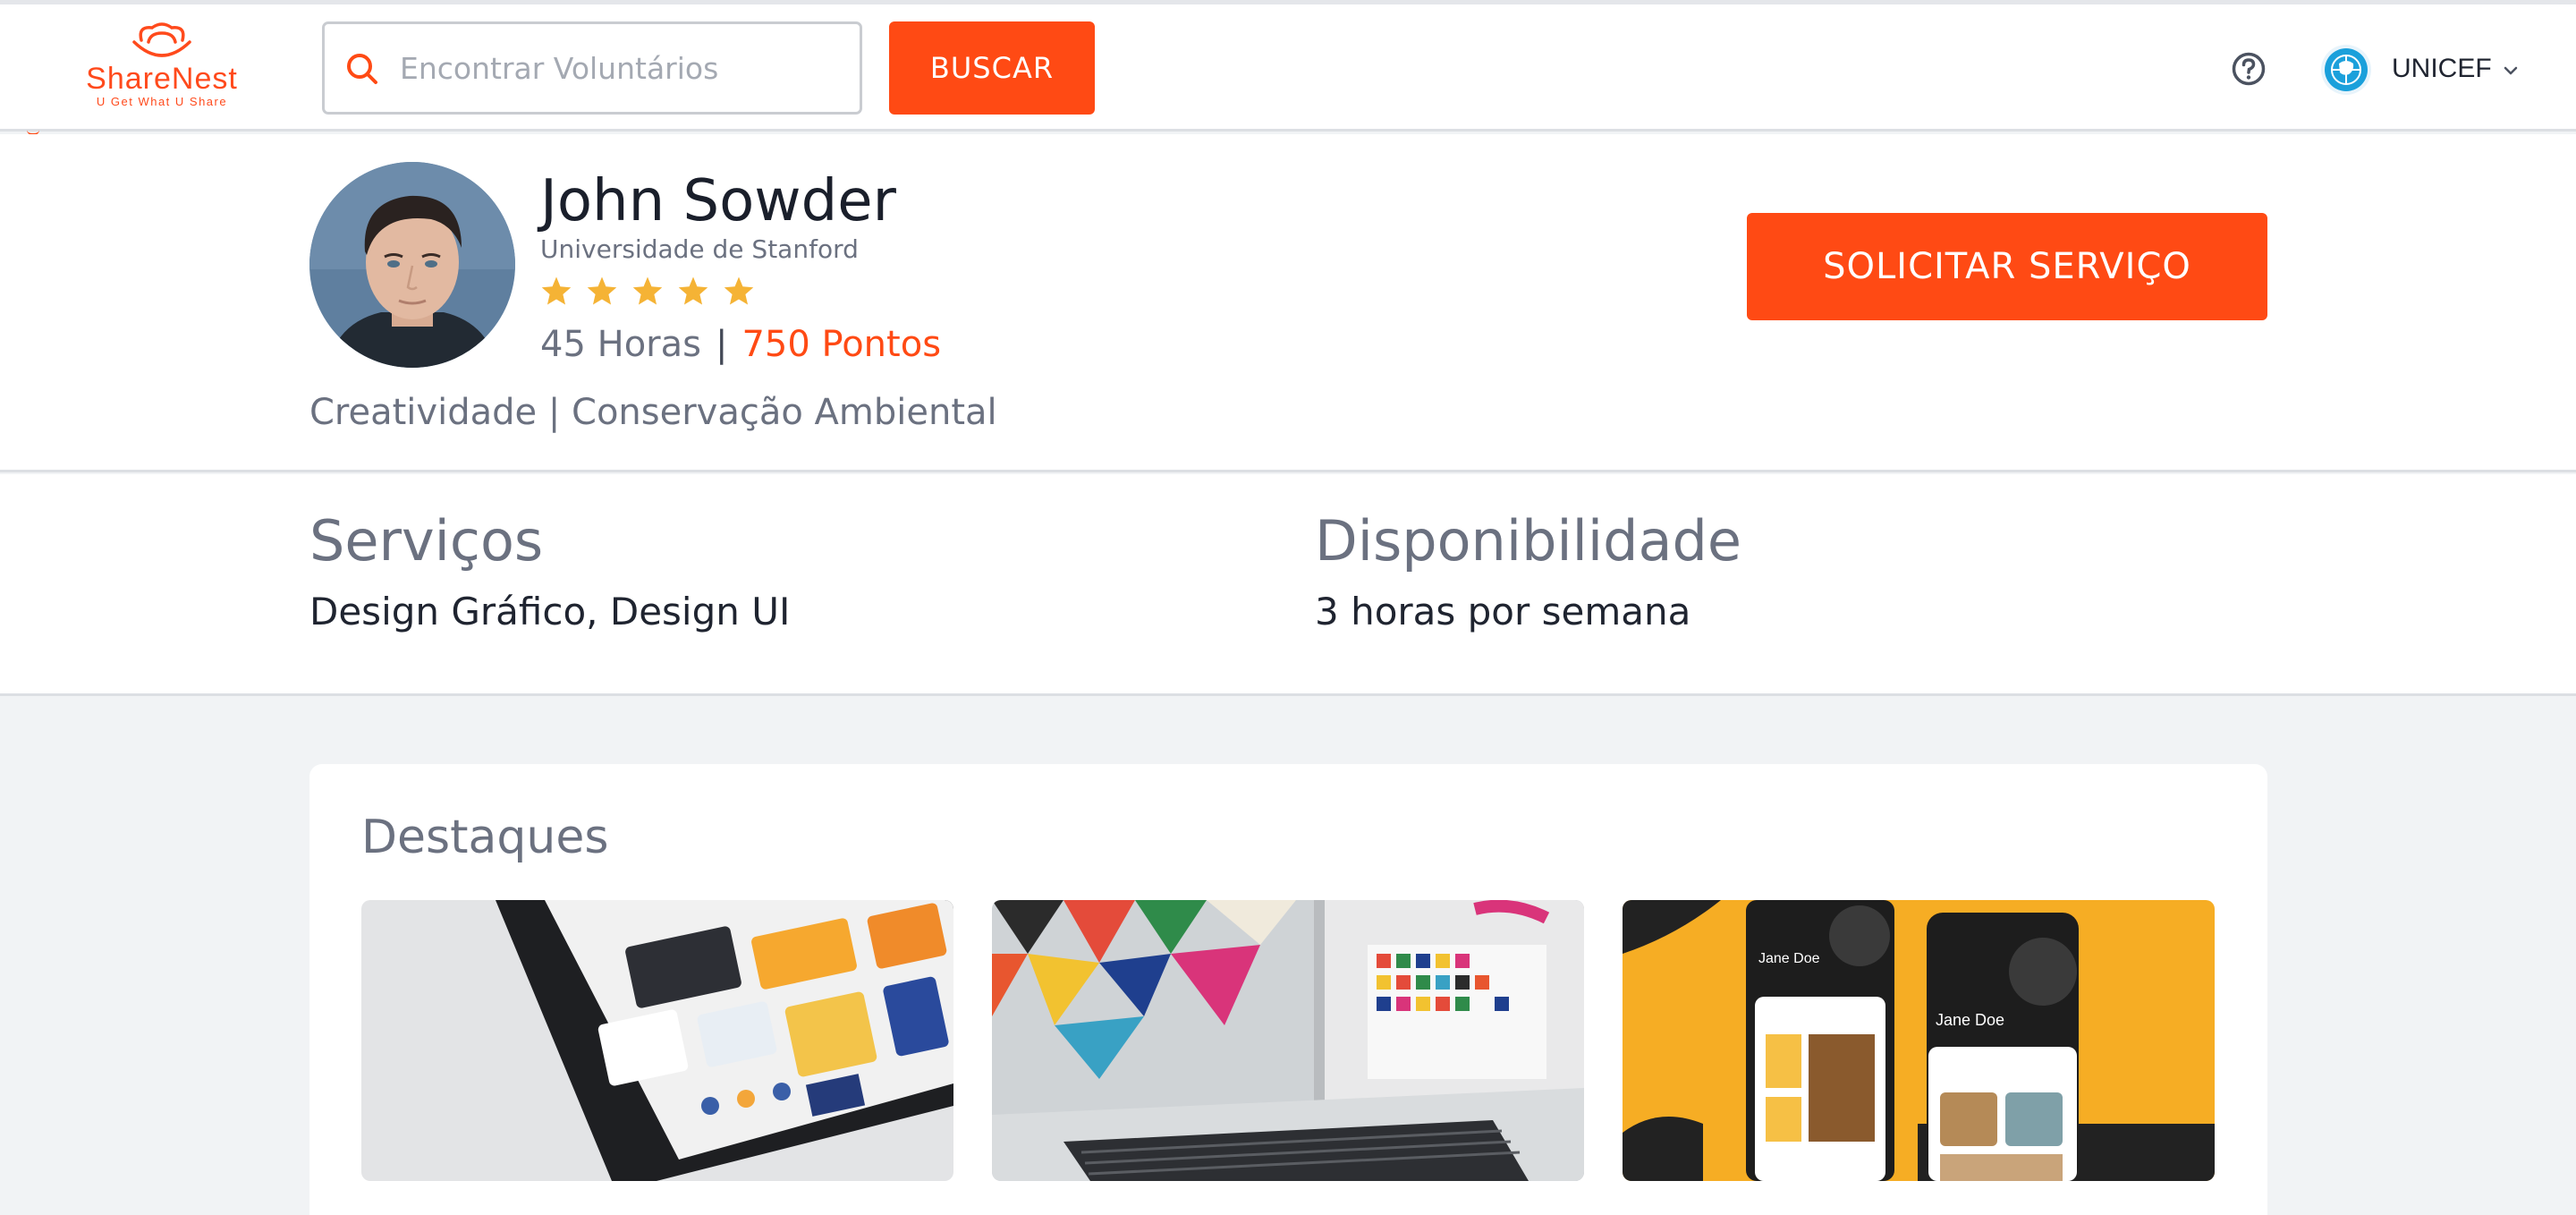 The width and height of the screenshot is (2576, 1215). Describe the element at coordinates (992, 68) in the screenshot. I see `search-button: BUSCAR` at that location.